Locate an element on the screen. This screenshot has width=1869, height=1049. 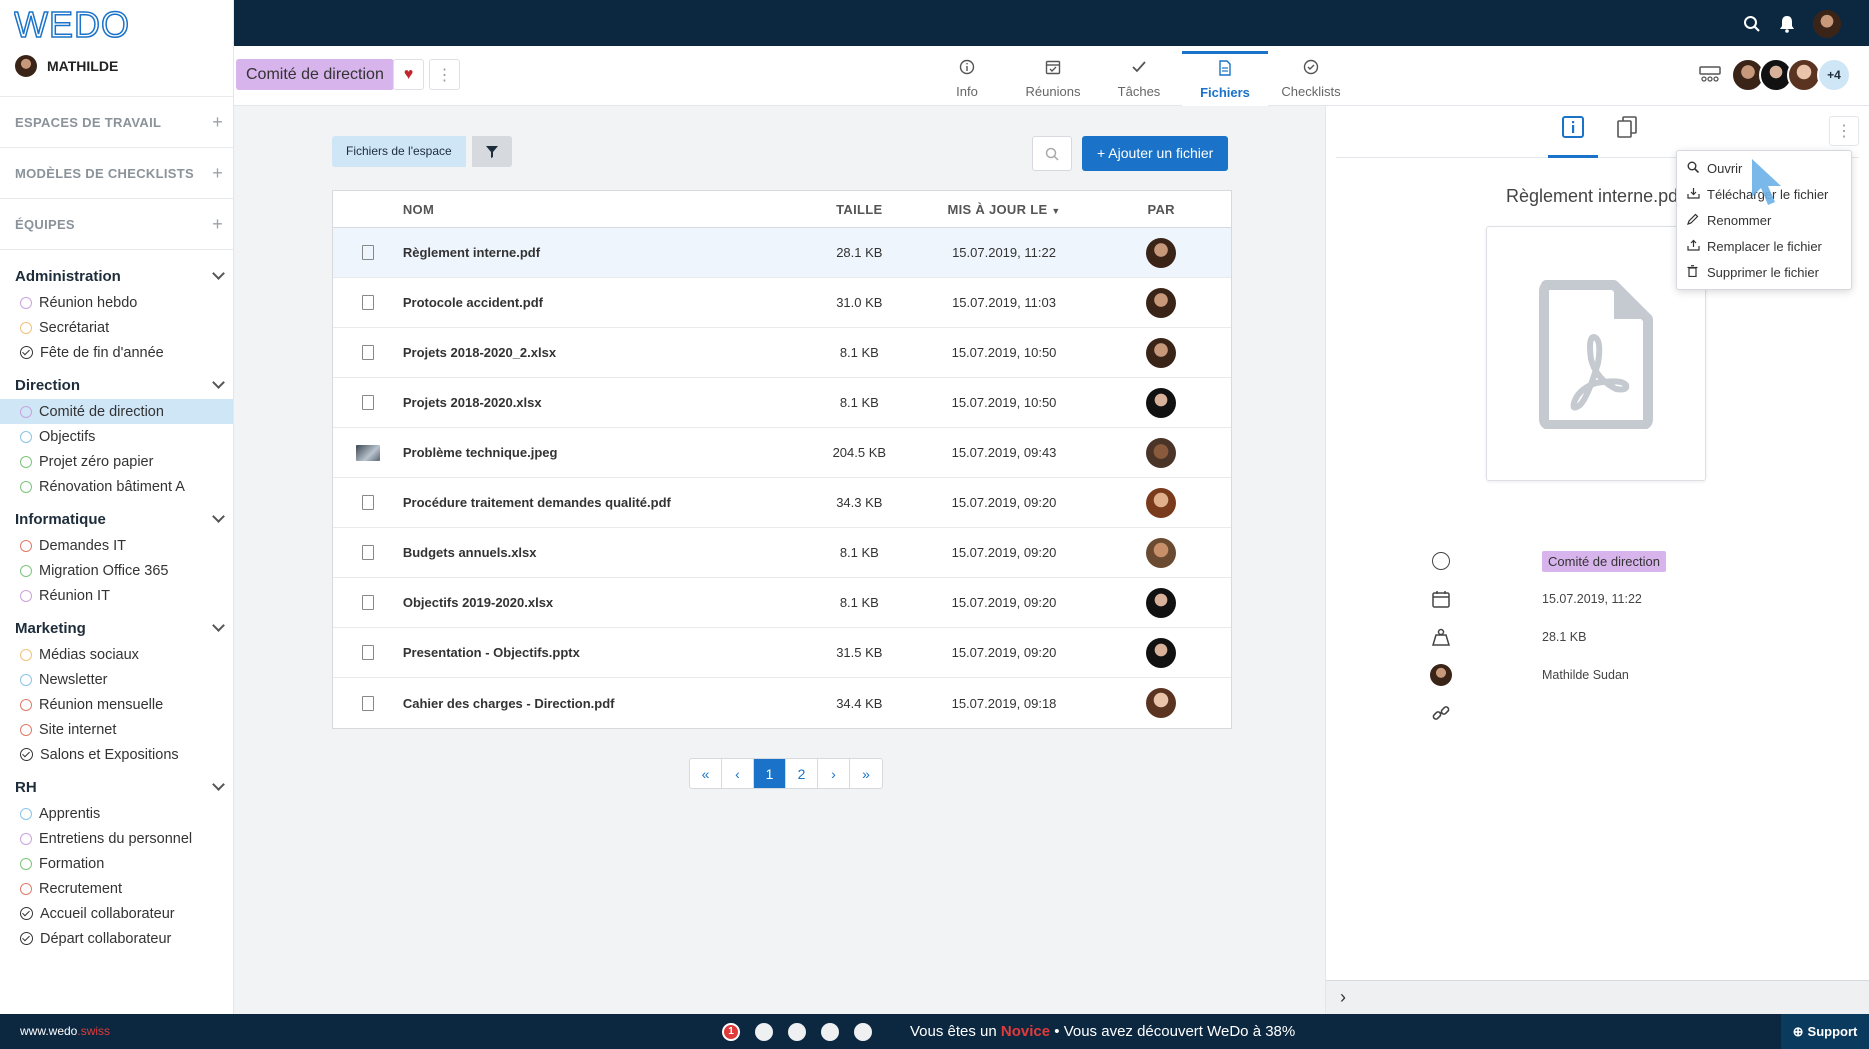
sidebar-group-header: Marketing is located at coordinates (116, 628).